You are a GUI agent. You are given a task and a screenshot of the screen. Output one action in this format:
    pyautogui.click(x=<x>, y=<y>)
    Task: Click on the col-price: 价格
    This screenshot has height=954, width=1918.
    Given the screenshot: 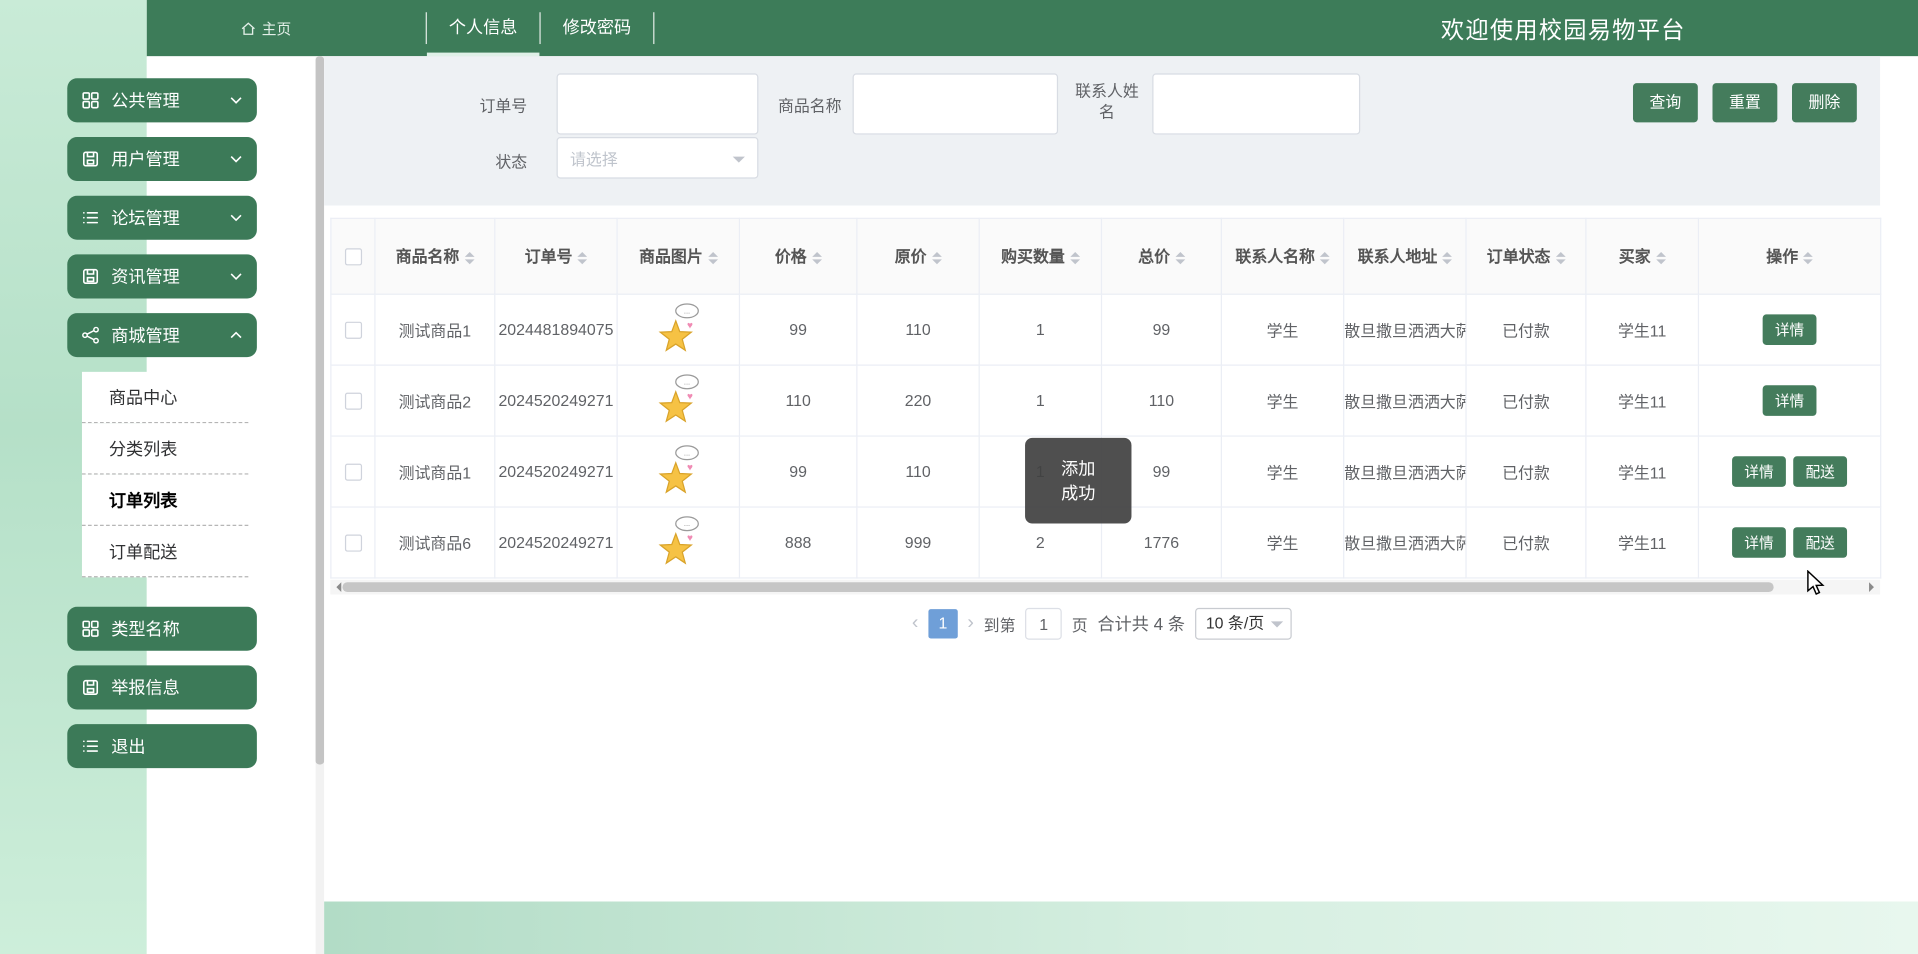 What is the action you would take?
    pyautogui.click(x=798, y=256)
    